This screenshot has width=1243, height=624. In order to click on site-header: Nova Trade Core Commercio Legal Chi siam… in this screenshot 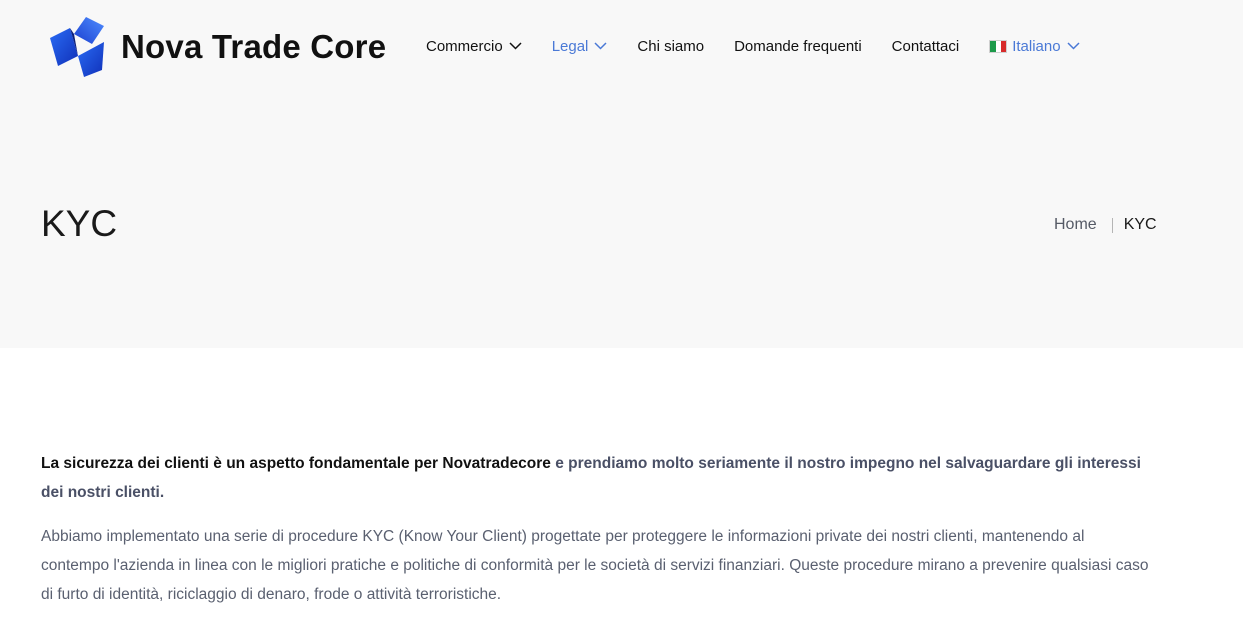, I will do `click(621, 46)`.